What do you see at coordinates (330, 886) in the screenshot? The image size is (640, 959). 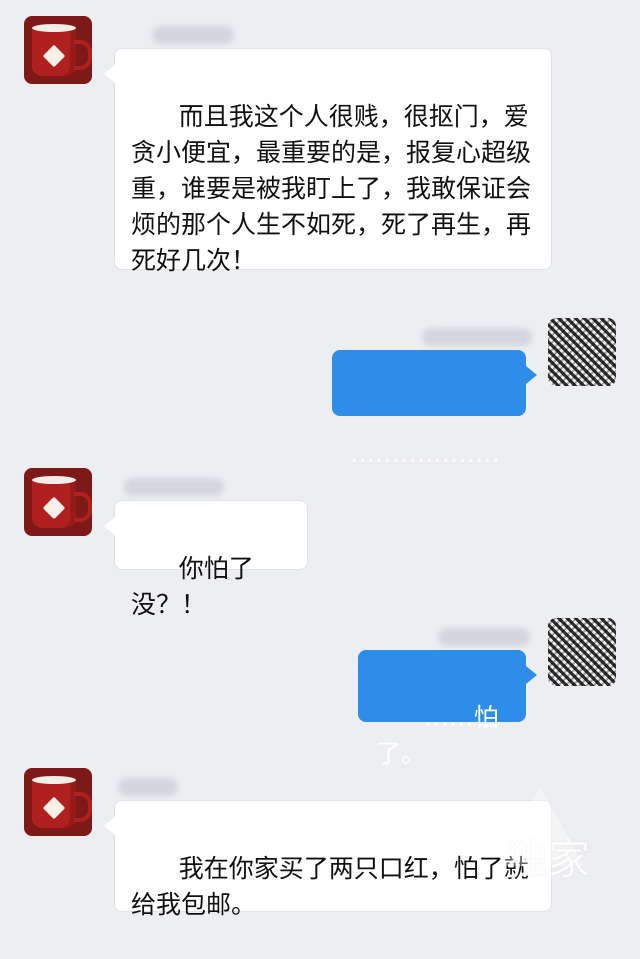 I see `message-text: 我在你家买了两只口红，怕了就给我包邮。` at bounding box center [330, 886].